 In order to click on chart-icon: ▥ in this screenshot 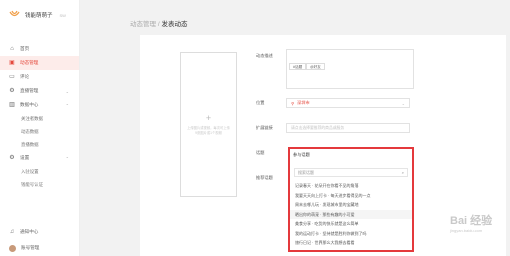, I will do `click(12, 105)`.